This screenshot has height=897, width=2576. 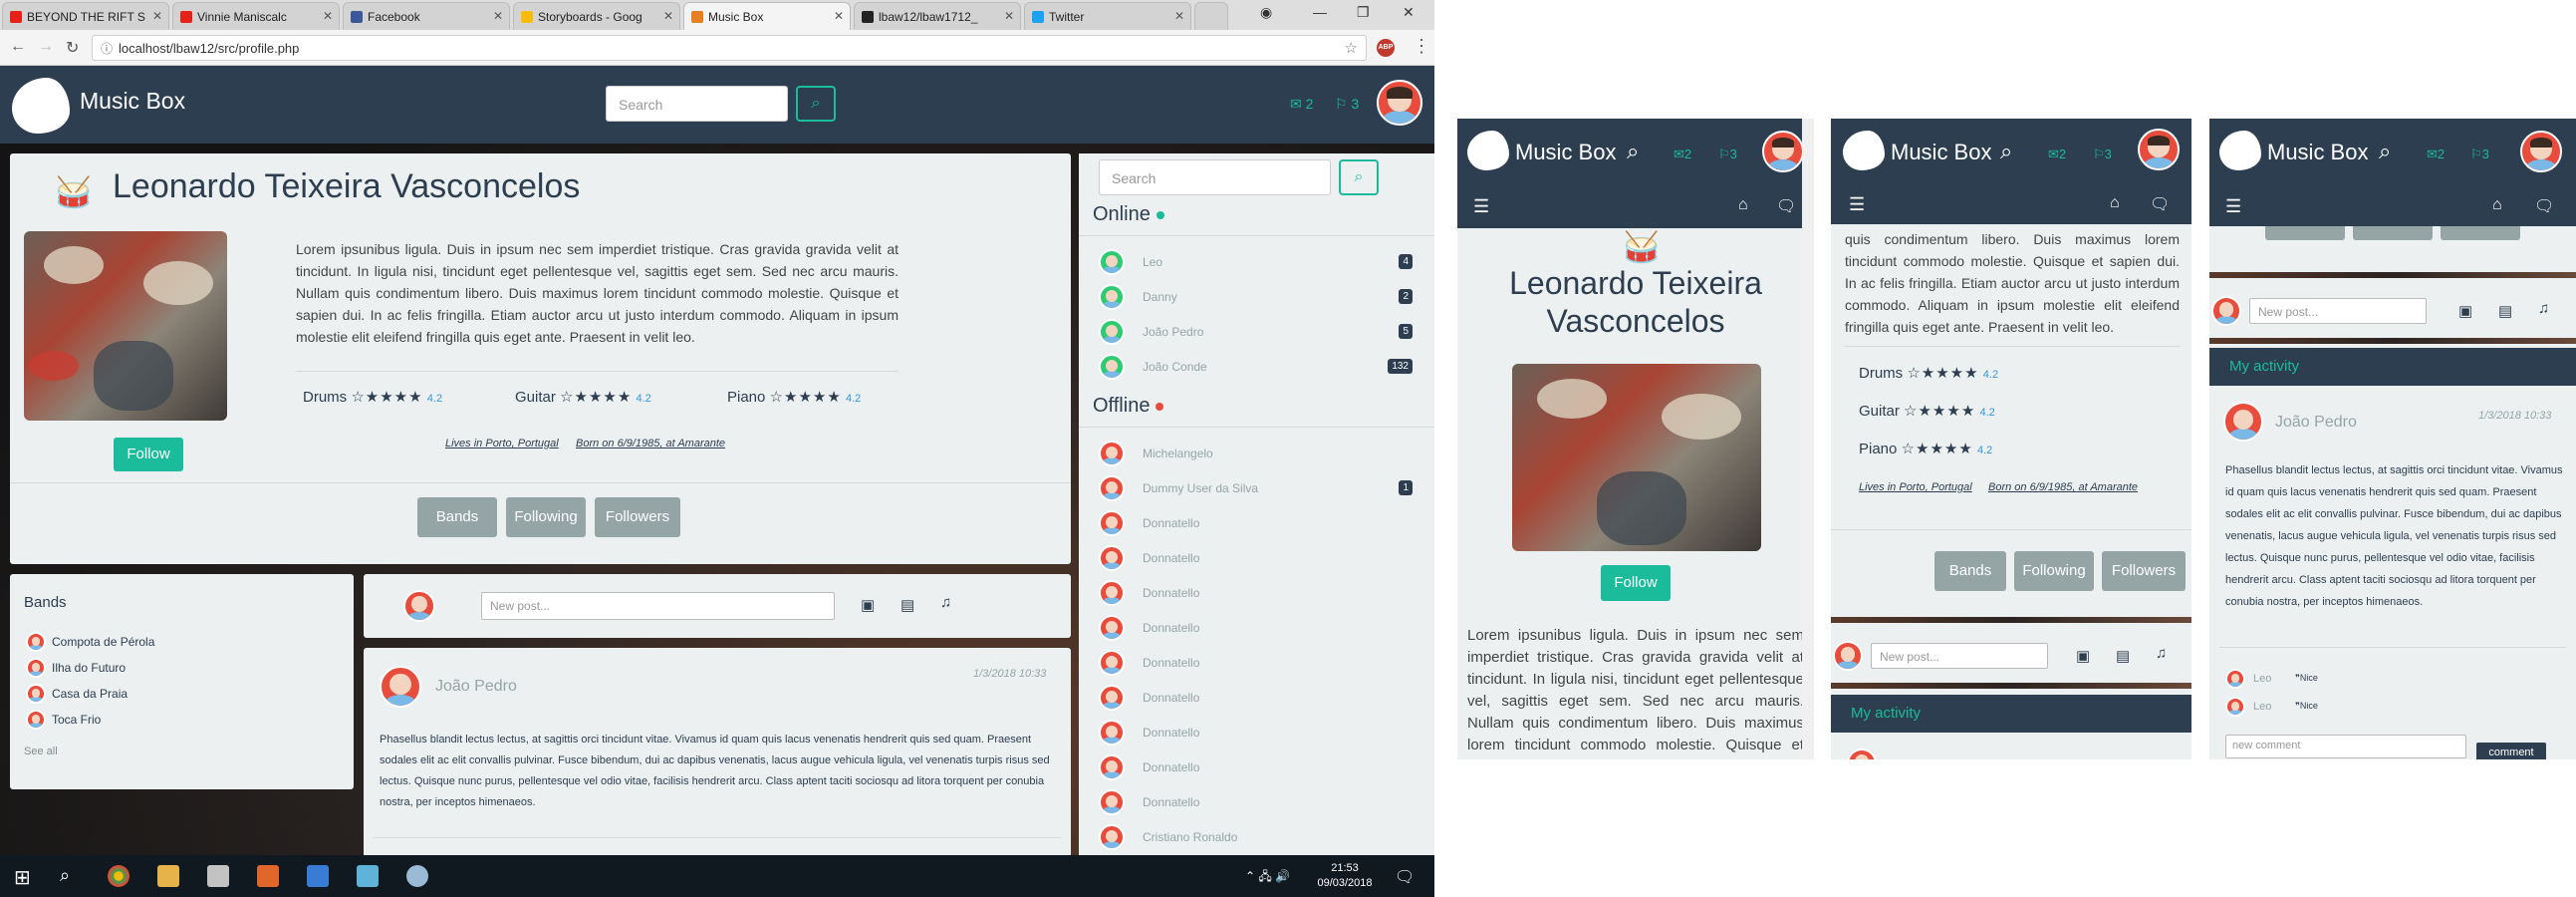 What do you see at coordinates (1266, 12) in the screenshot?
I see `profile-icon: ◉` at bounding box center [1266, 12].